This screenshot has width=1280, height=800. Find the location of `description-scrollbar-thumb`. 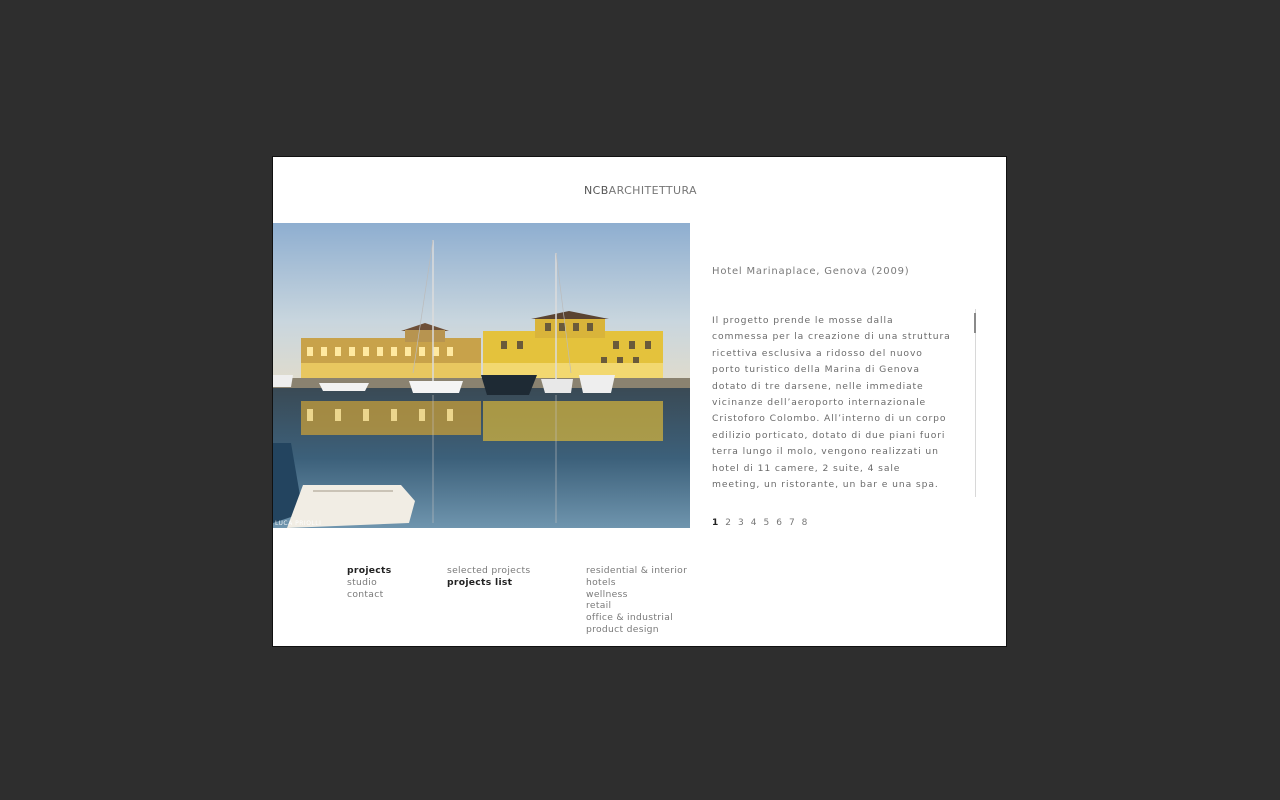

description-scrollbar-thumb is located at coordinates (975, 323).